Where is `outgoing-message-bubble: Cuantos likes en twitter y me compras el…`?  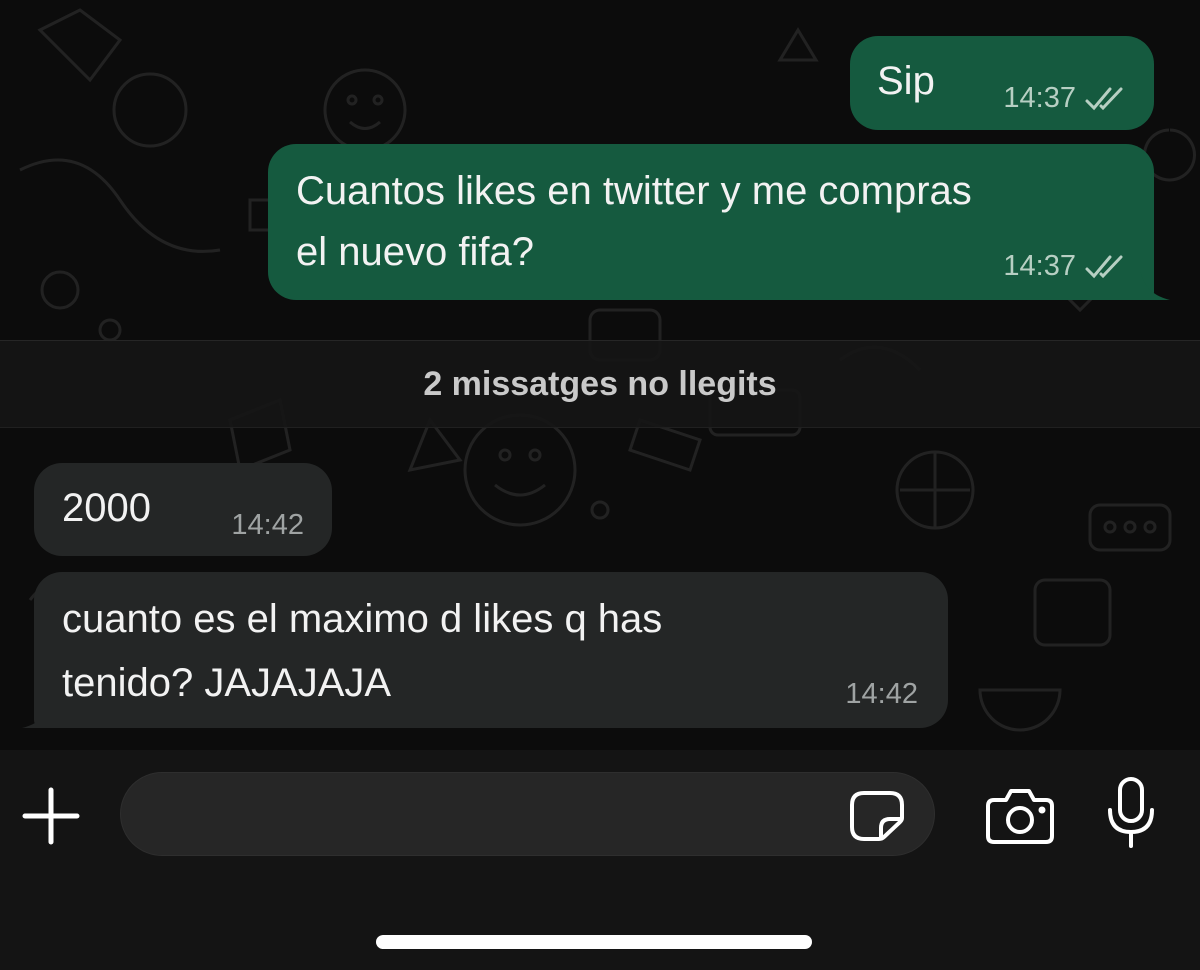 outgoing-message-bubble: Cuantos likes en twitter y me compras el… is located at coordinates (711, 222).